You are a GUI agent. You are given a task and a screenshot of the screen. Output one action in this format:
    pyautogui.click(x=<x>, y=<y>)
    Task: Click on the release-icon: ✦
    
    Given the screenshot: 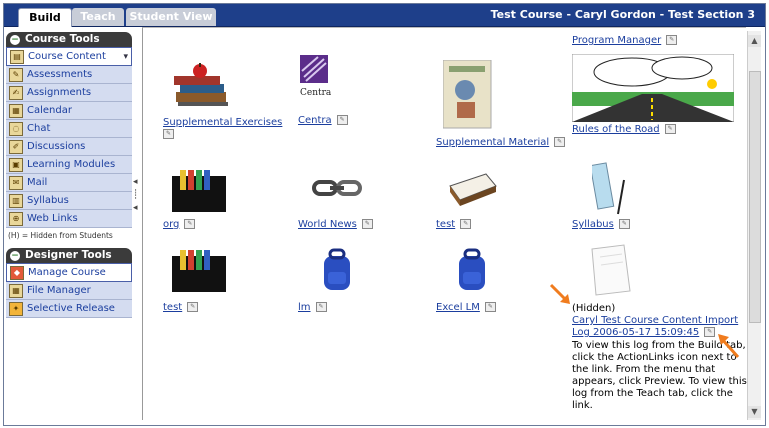 What is the action you would take?
    pyautogui.click(x=16, y=308)
    